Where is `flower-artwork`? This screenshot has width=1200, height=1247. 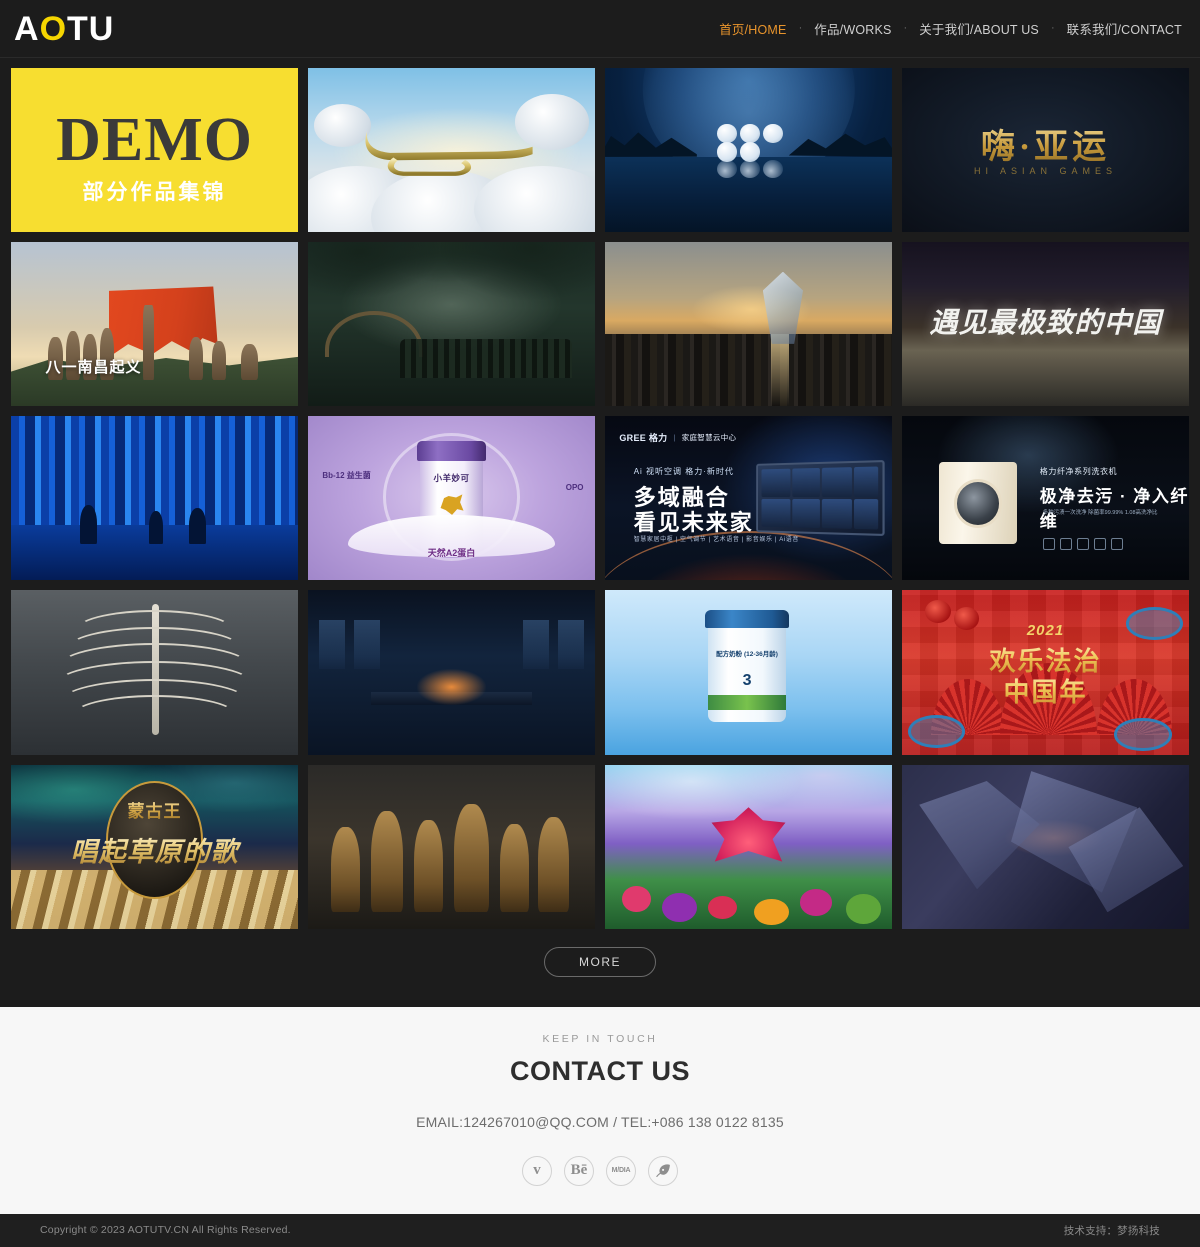 flower-artwork is located at coordinates (748, 846).